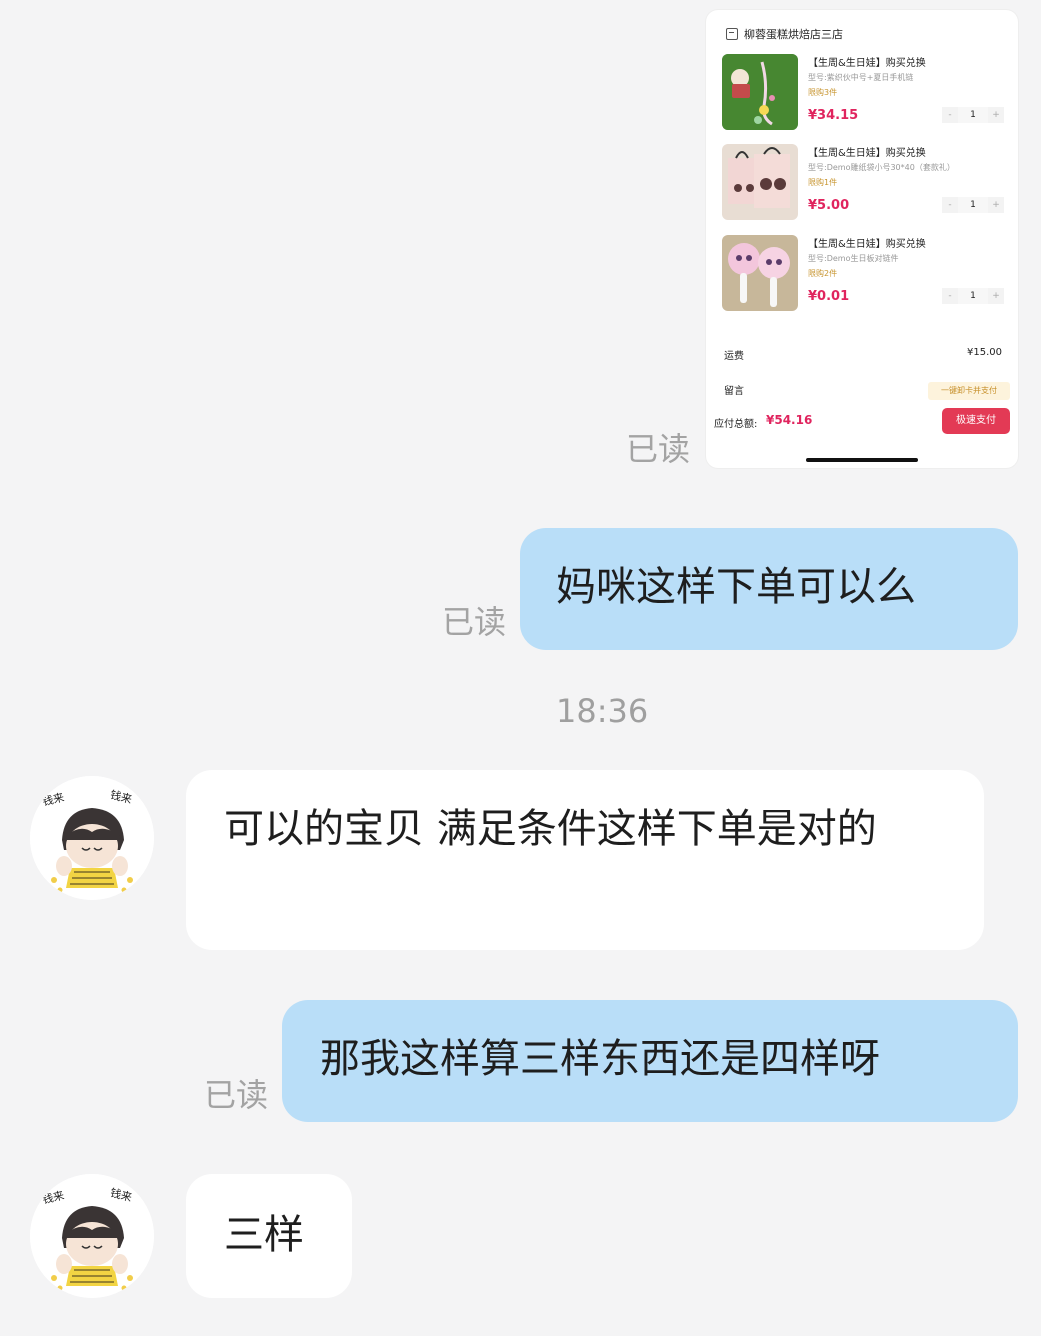 The height and width of the screenshot is (1336, 1041). I want to click on shipping-value: ¥15.00, so click(984, 352).